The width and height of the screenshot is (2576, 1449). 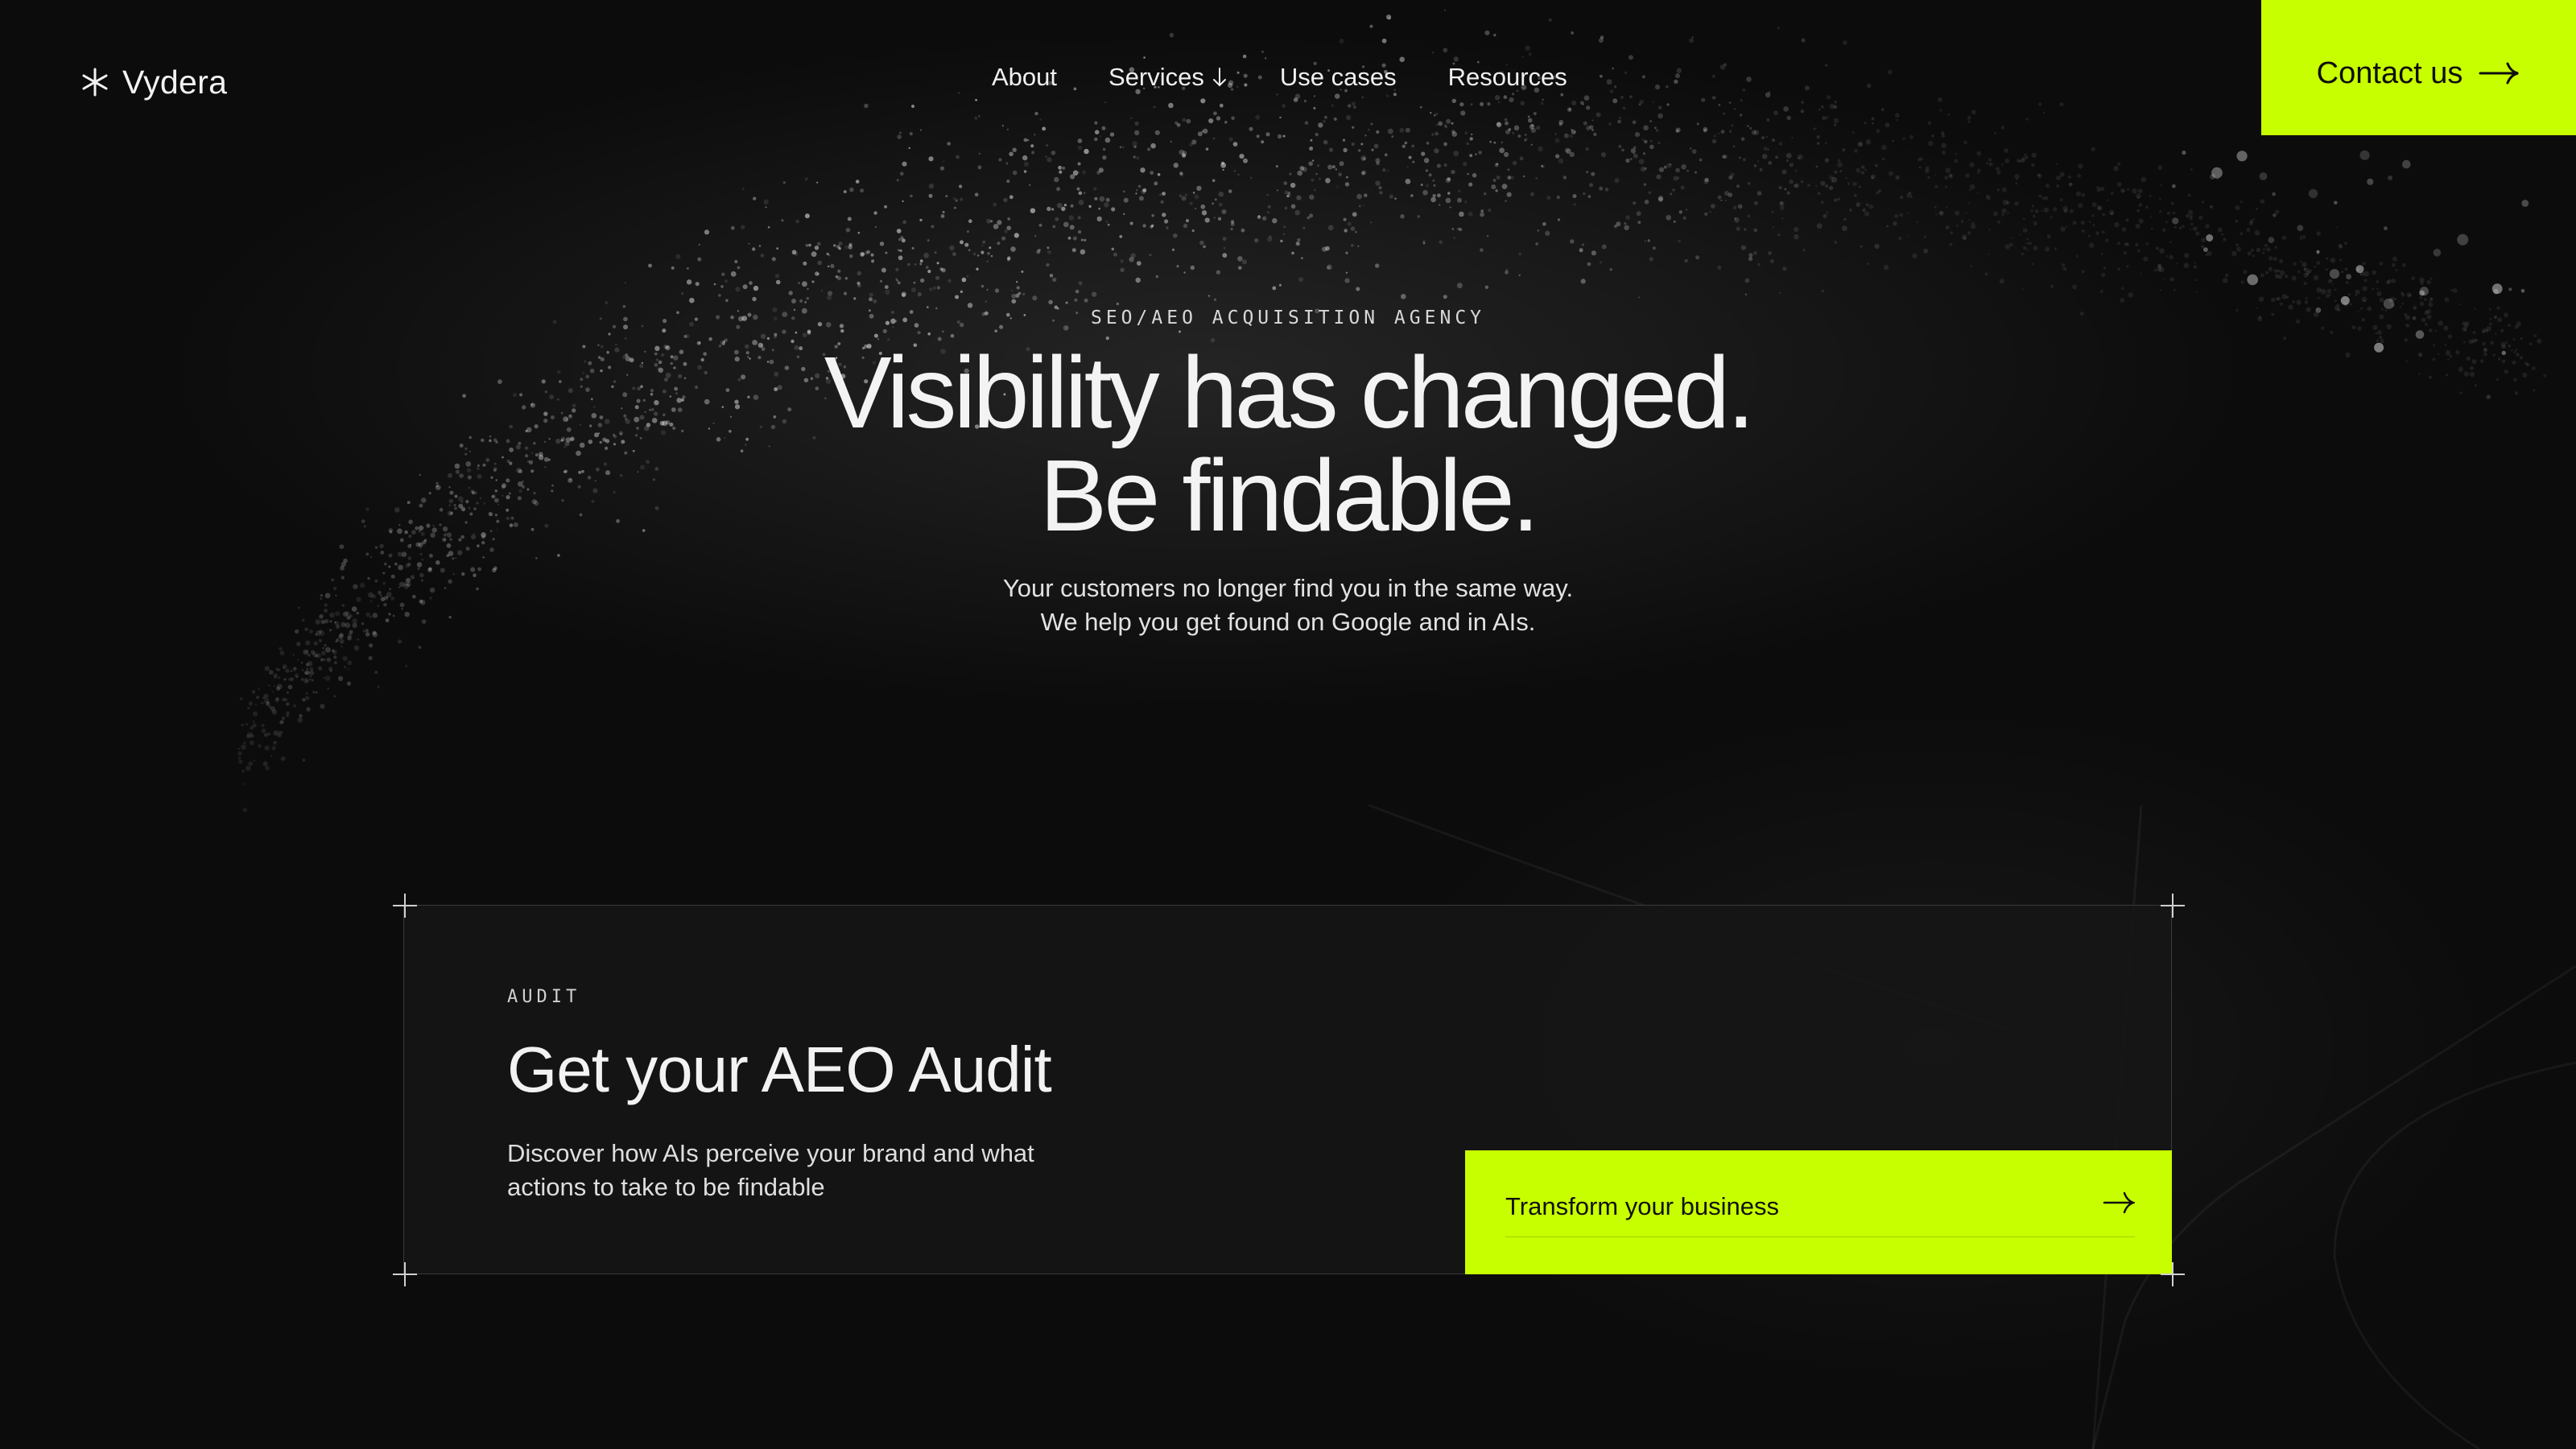 I want to click on contact-button: Contact us, so click(x=2418, y=67).